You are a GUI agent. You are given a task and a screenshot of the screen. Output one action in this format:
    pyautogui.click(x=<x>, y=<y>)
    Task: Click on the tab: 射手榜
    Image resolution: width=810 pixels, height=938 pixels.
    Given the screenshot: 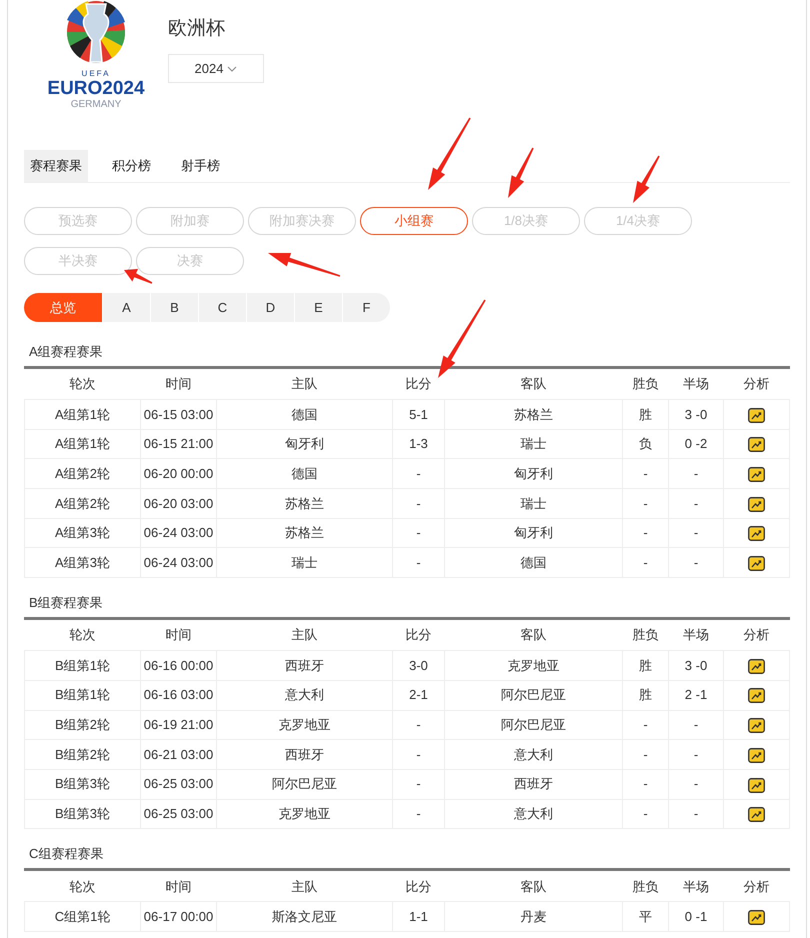 What is the action you would take?
    pyautogui.click(x=200, y=166)
    